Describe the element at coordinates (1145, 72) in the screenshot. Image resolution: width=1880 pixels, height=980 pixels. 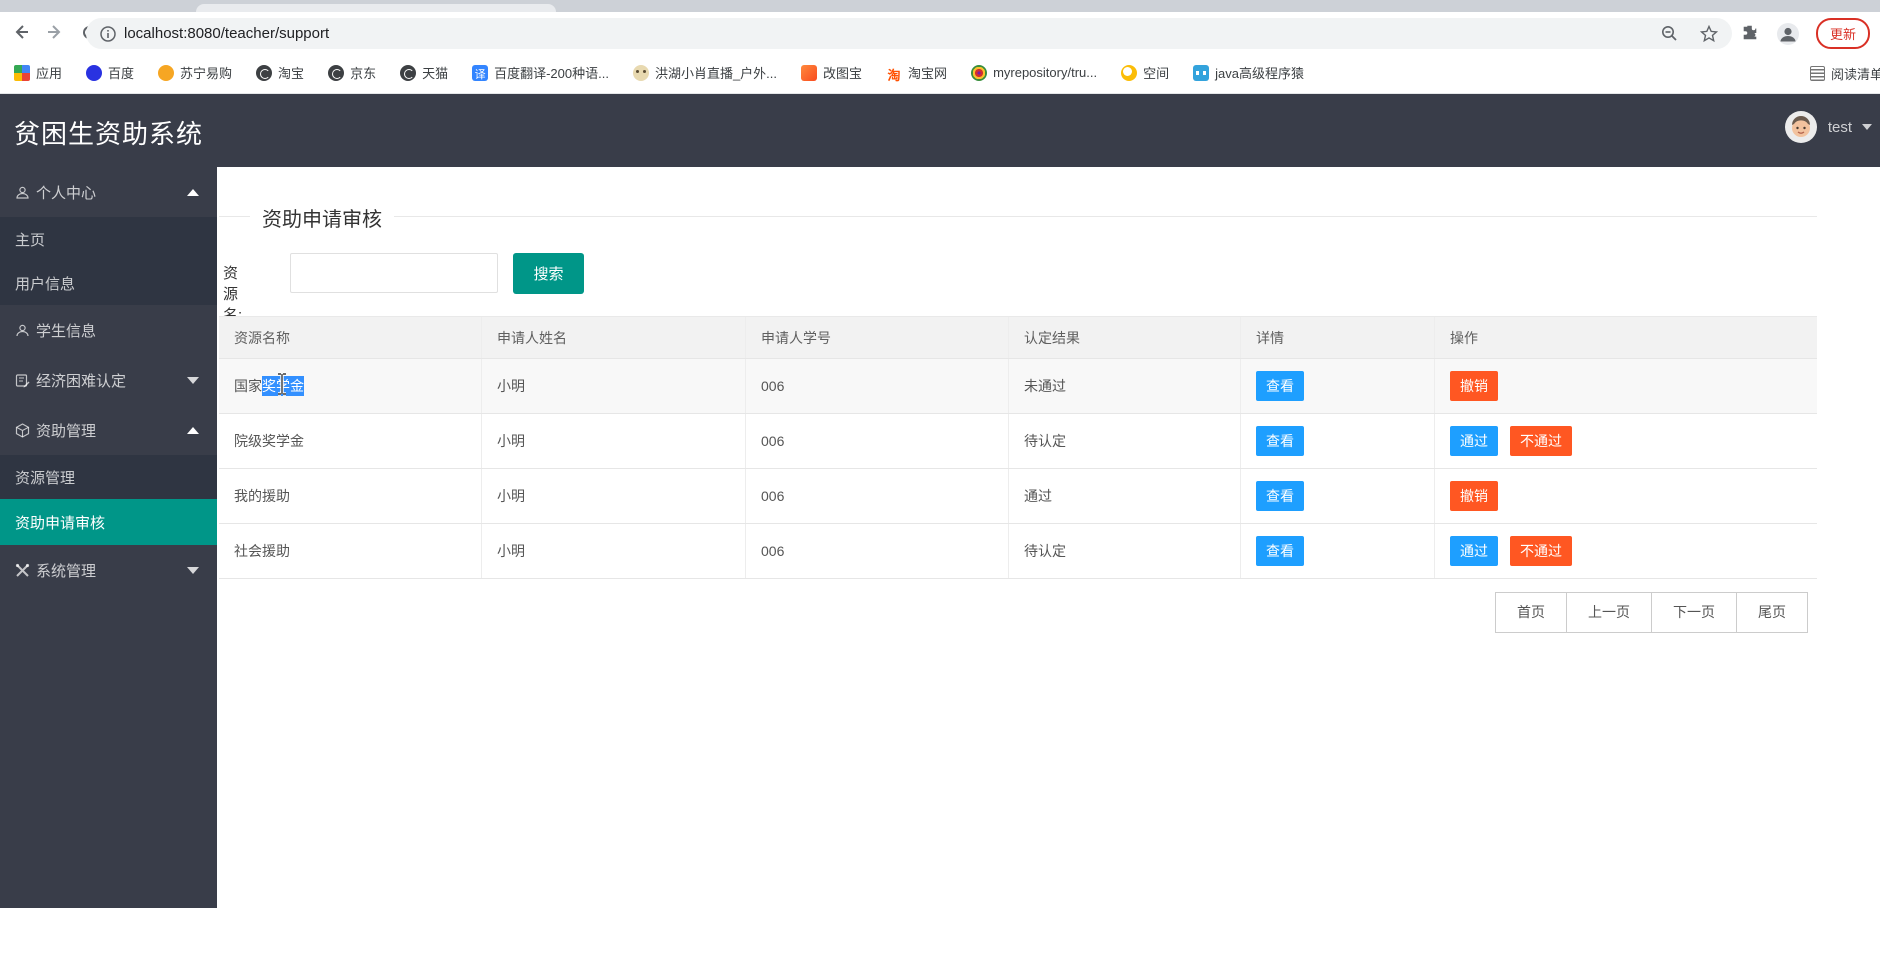
I see `bookmark-qzone: 空间` at that location.